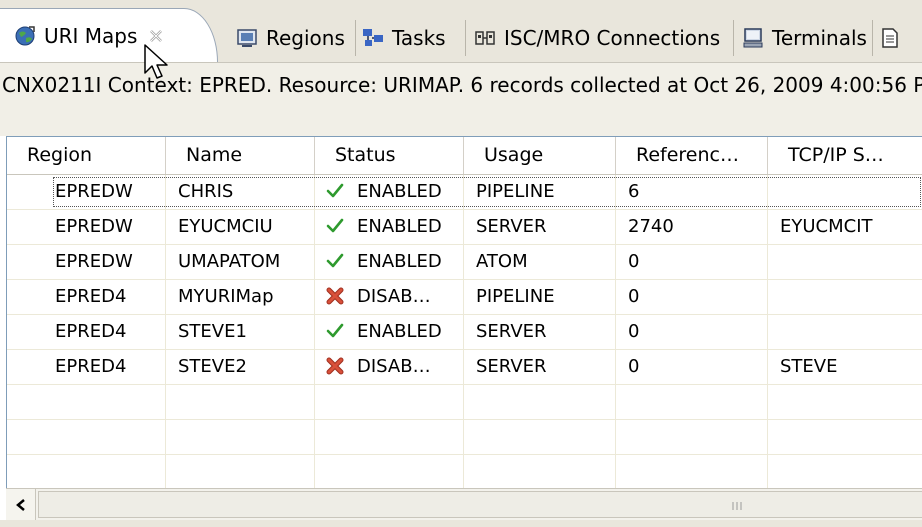  I want to click on table-row: EPRED4 STEVE2 DISAB… SERVER 0 STEVE, so click(464, 367).